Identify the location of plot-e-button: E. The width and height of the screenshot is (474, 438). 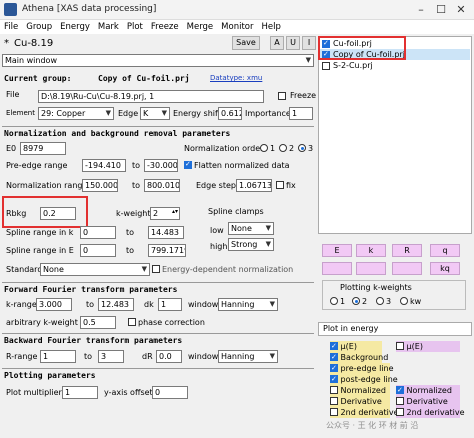
(337, 250).